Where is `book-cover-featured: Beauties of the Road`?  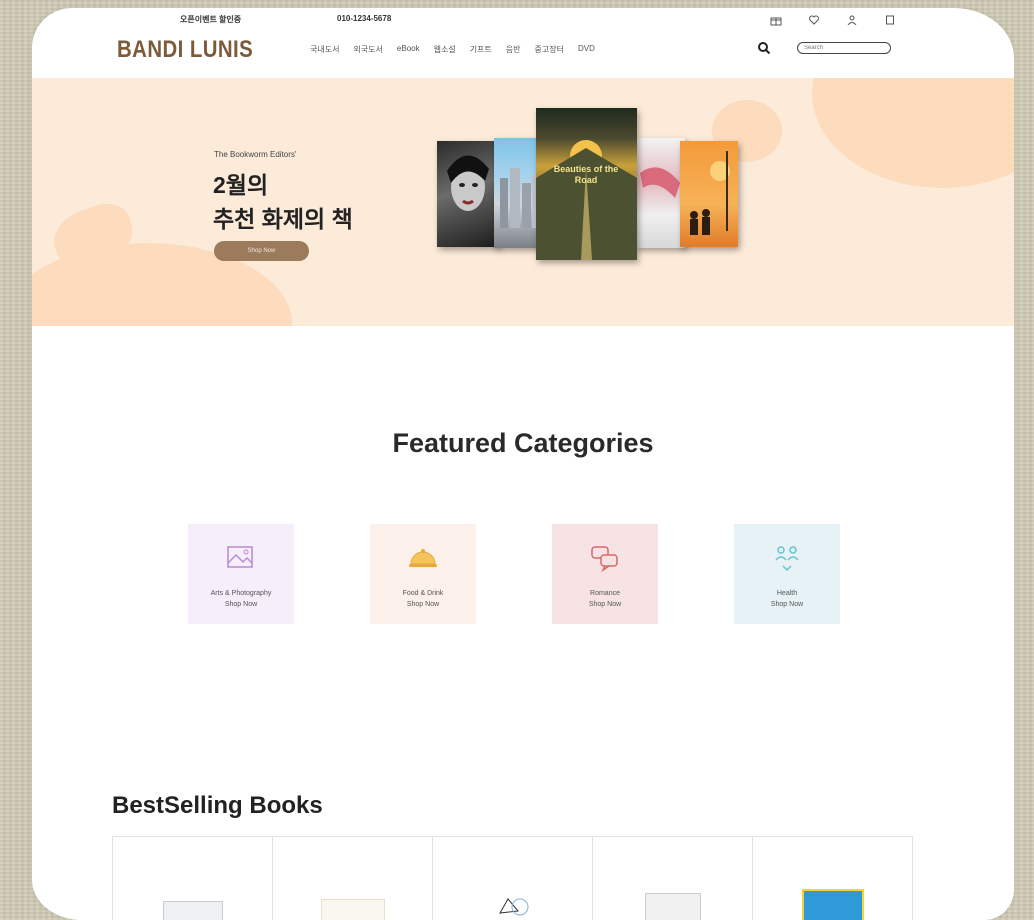 book-cover-featured: Beauties of the Road is located at coordinates (586, 184).